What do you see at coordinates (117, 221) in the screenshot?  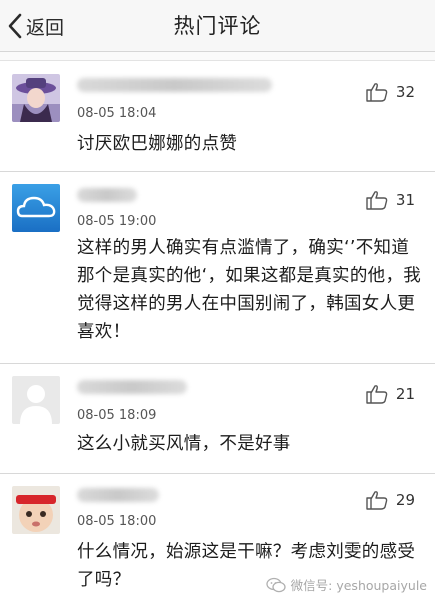 I see `comment-time: 08-05 19:00` at bounding box center [117, 221].